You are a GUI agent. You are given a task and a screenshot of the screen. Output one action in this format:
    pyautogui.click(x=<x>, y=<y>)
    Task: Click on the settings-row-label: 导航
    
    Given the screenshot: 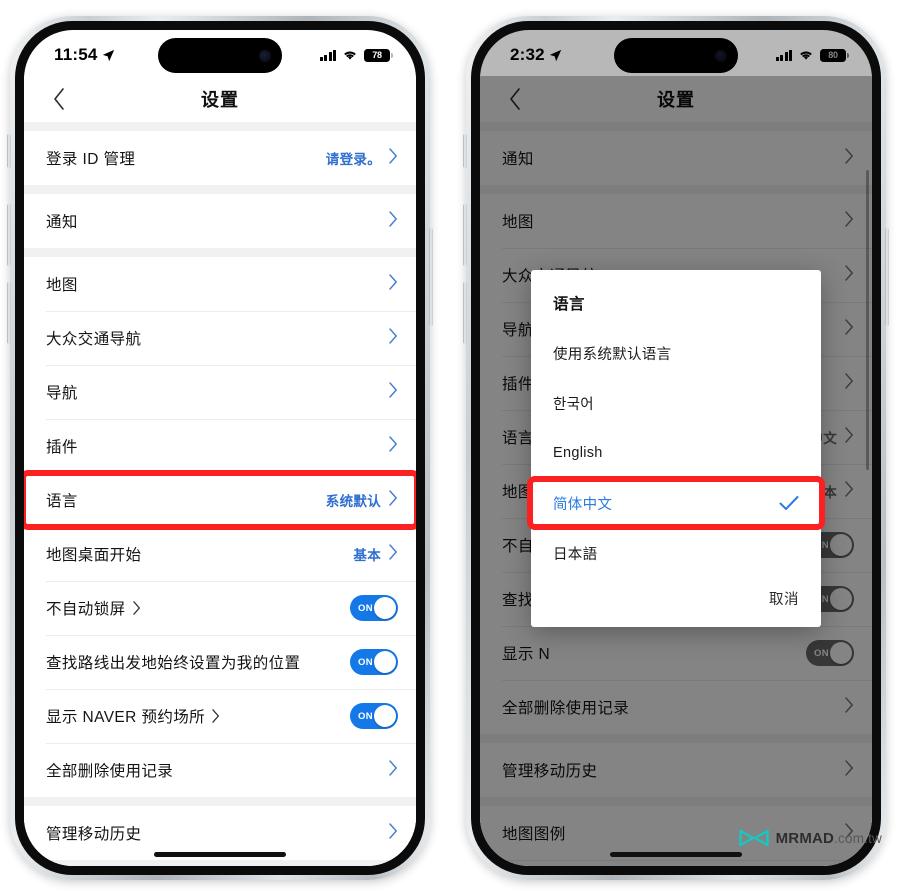 What is the action you would take?
    pyautogui.click(x=62, y=392)
    